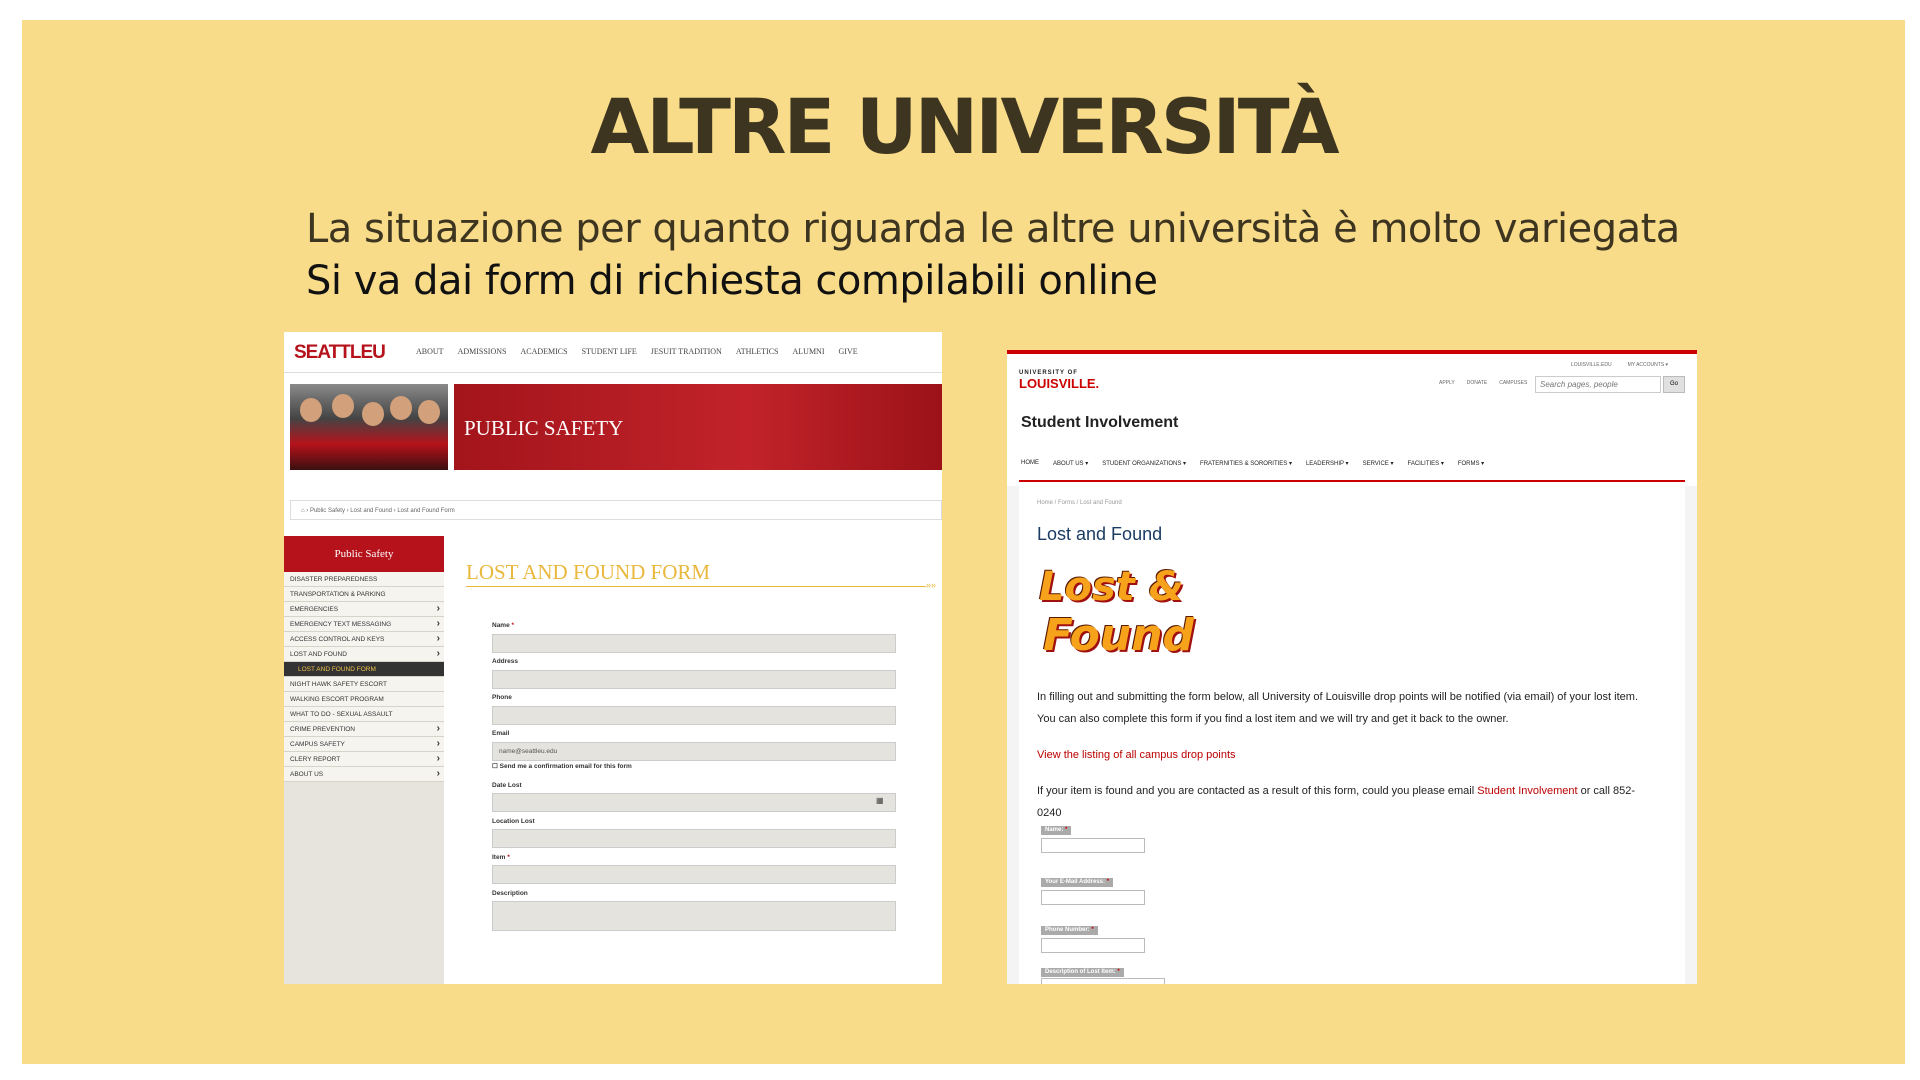 This screenshot has width=1920, height=1080. What do you see at coordinates (1327, 463) in the screenshot?
I see `nav-item: LEADERSHIP ▾` at bounding box center [1327, 463].